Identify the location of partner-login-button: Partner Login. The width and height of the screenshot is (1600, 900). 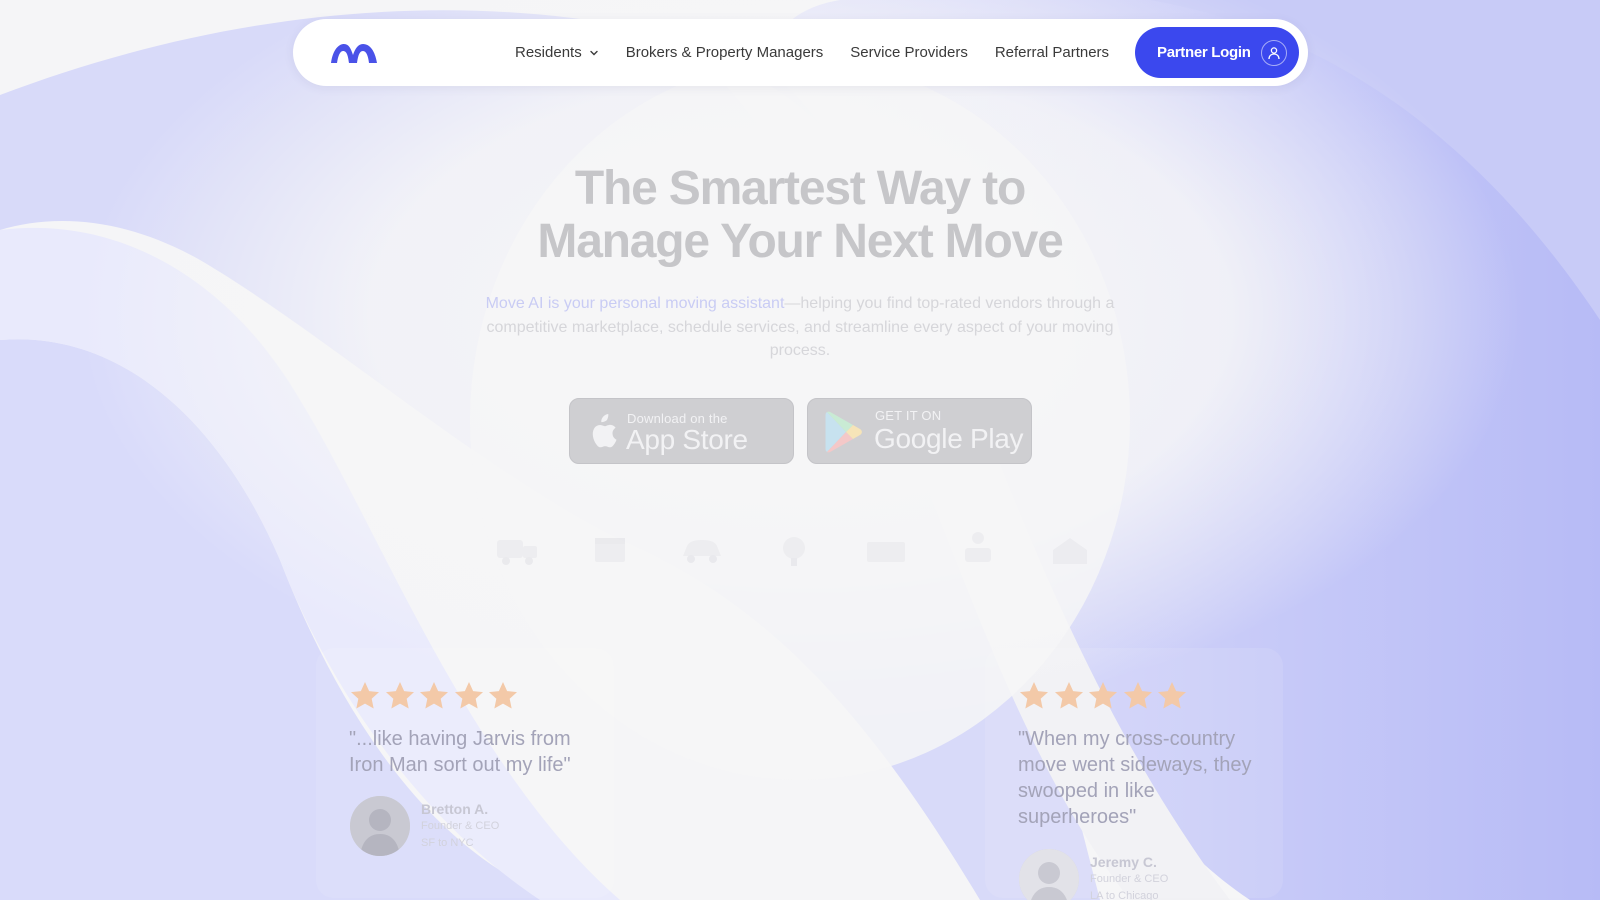
(1217, 52).